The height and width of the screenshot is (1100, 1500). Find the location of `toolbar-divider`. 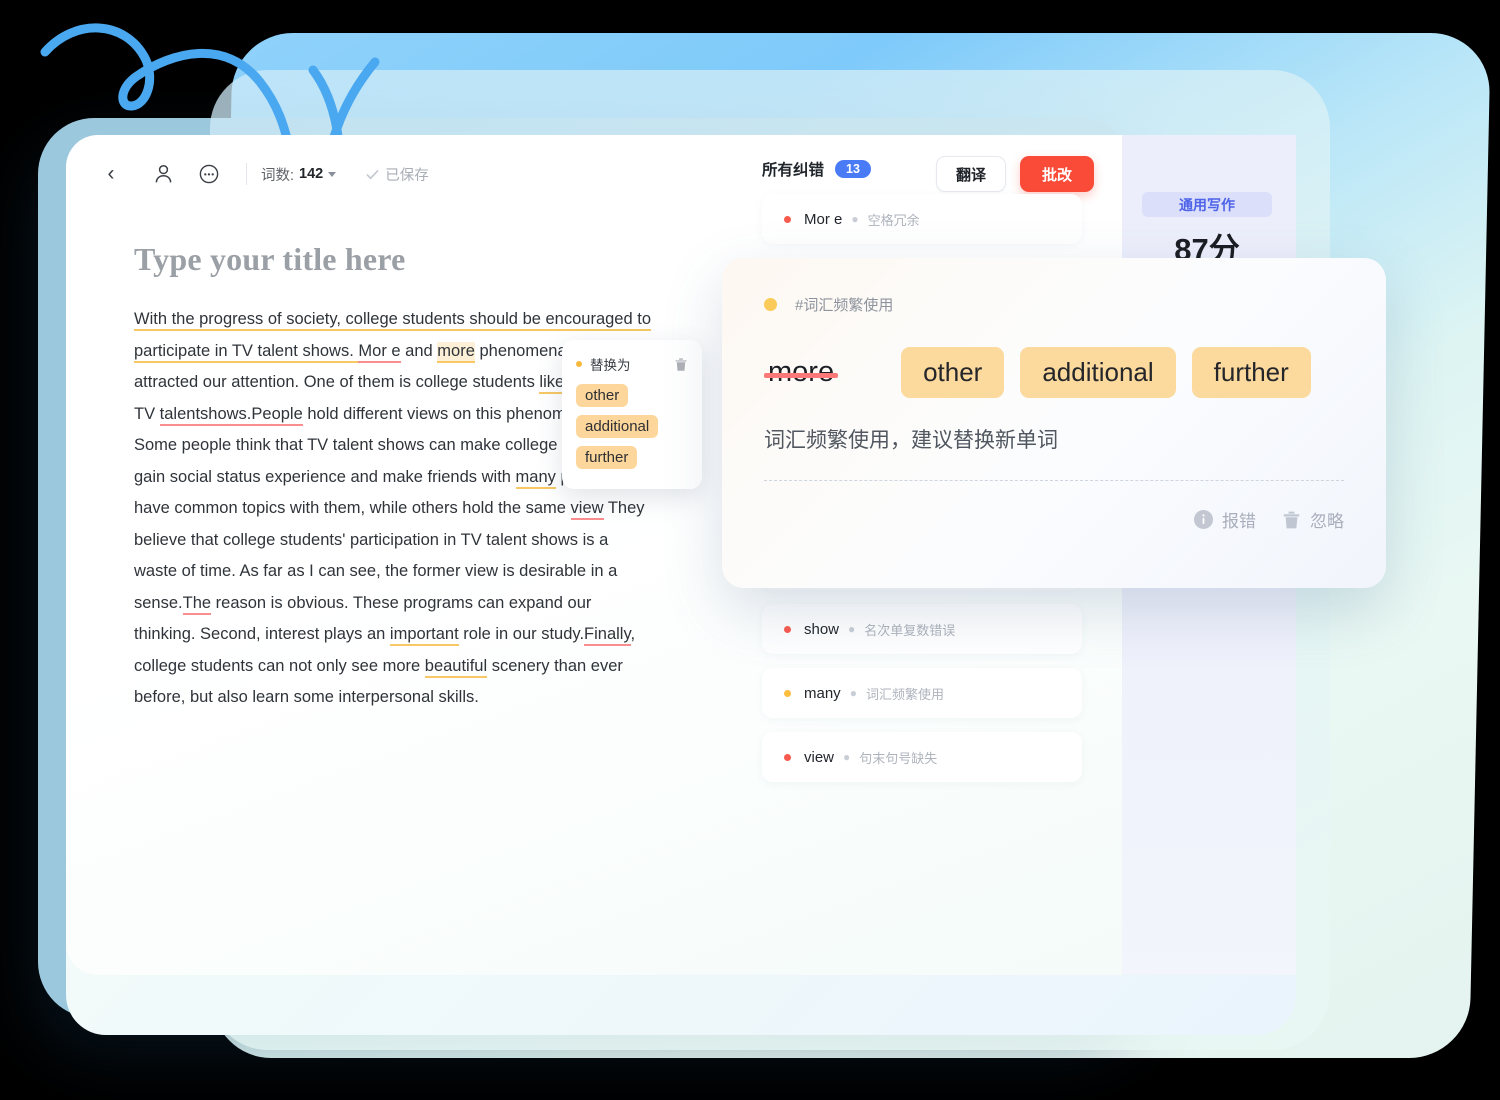

toolbar-divider is located at coordinates (246, 174).